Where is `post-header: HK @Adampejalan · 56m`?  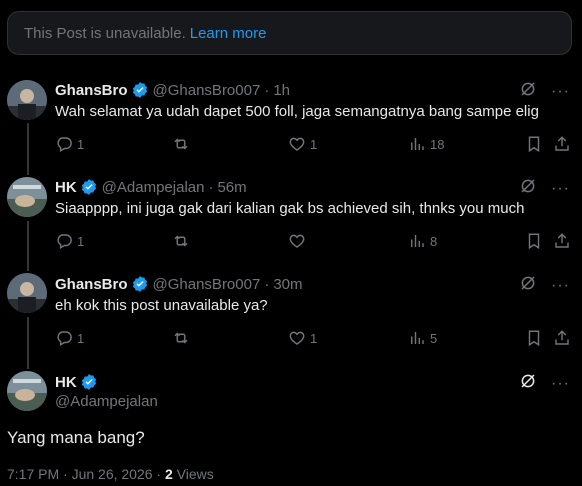
post-header: HK @Adampejalan · 56m is located at coordinates (151, 187).